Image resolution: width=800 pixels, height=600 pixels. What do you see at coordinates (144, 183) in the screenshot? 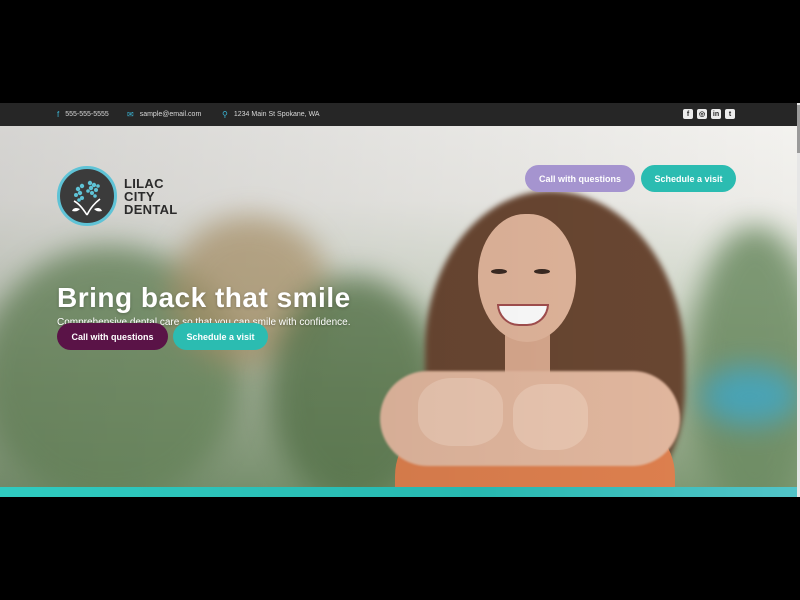
I see `logo-line: LILAC` at bounding box center [144, 183].